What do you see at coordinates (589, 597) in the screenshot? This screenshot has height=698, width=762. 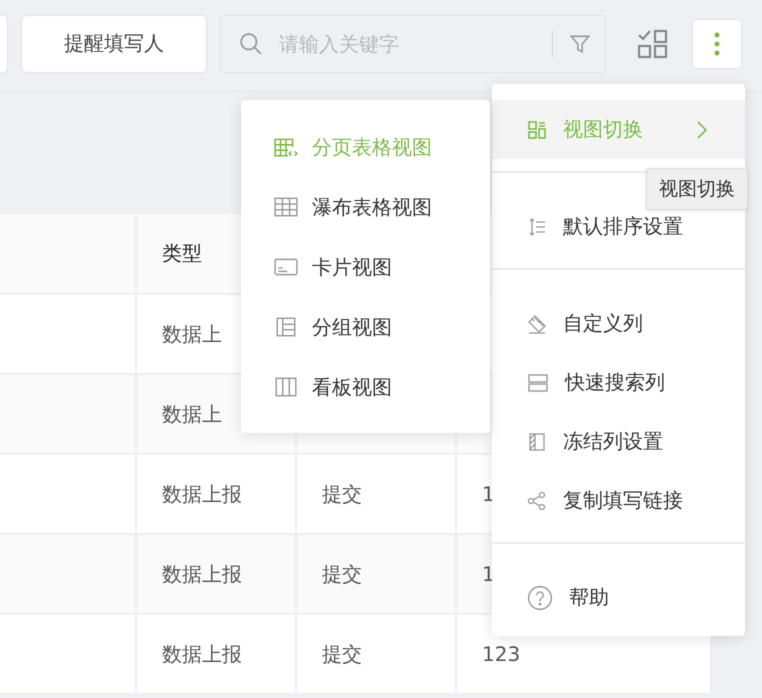 I see `menu-label: 帮助` at bounding box center [589, 597].